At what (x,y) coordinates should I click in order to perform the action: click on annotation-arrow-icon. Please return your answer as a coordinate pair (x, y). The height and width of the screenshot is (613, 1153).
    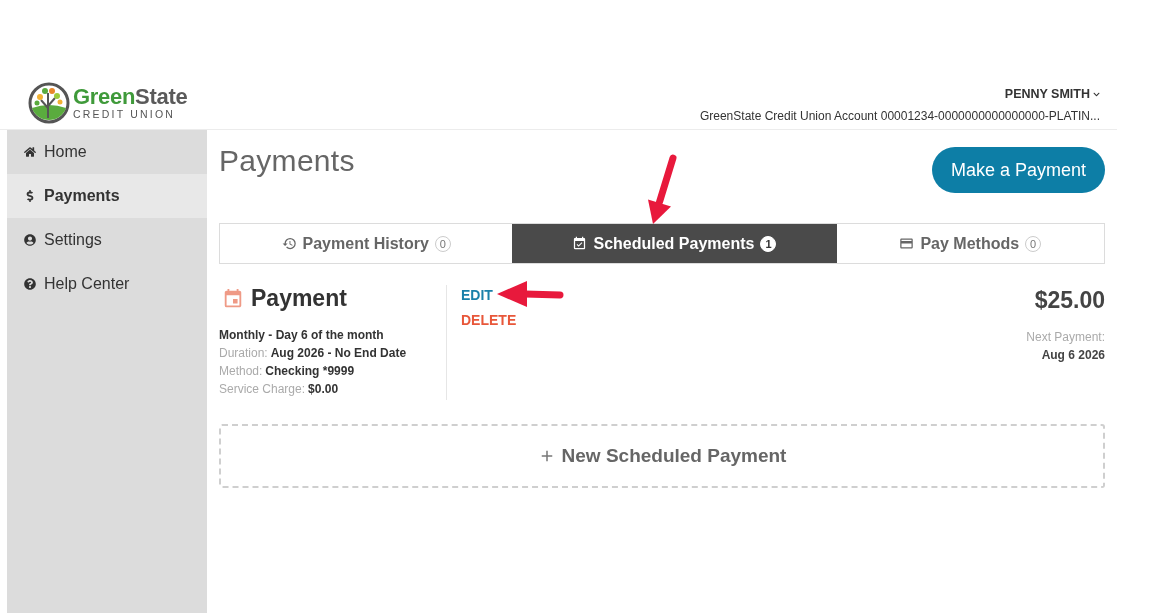
    Looking at the image, I should click on (531, 294).